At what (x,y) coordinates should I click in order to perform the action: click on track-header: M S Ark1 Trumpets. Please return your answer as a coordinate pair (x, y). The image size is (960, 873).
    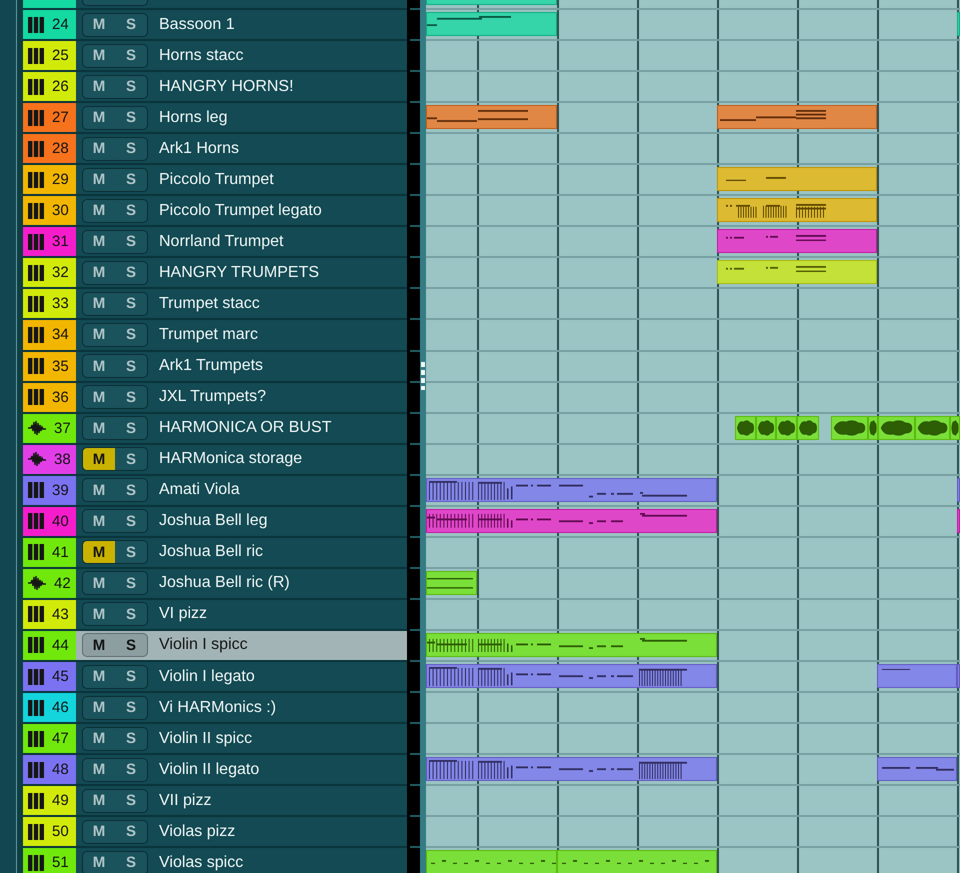
    Looking at the image, I should click on (241, 366).